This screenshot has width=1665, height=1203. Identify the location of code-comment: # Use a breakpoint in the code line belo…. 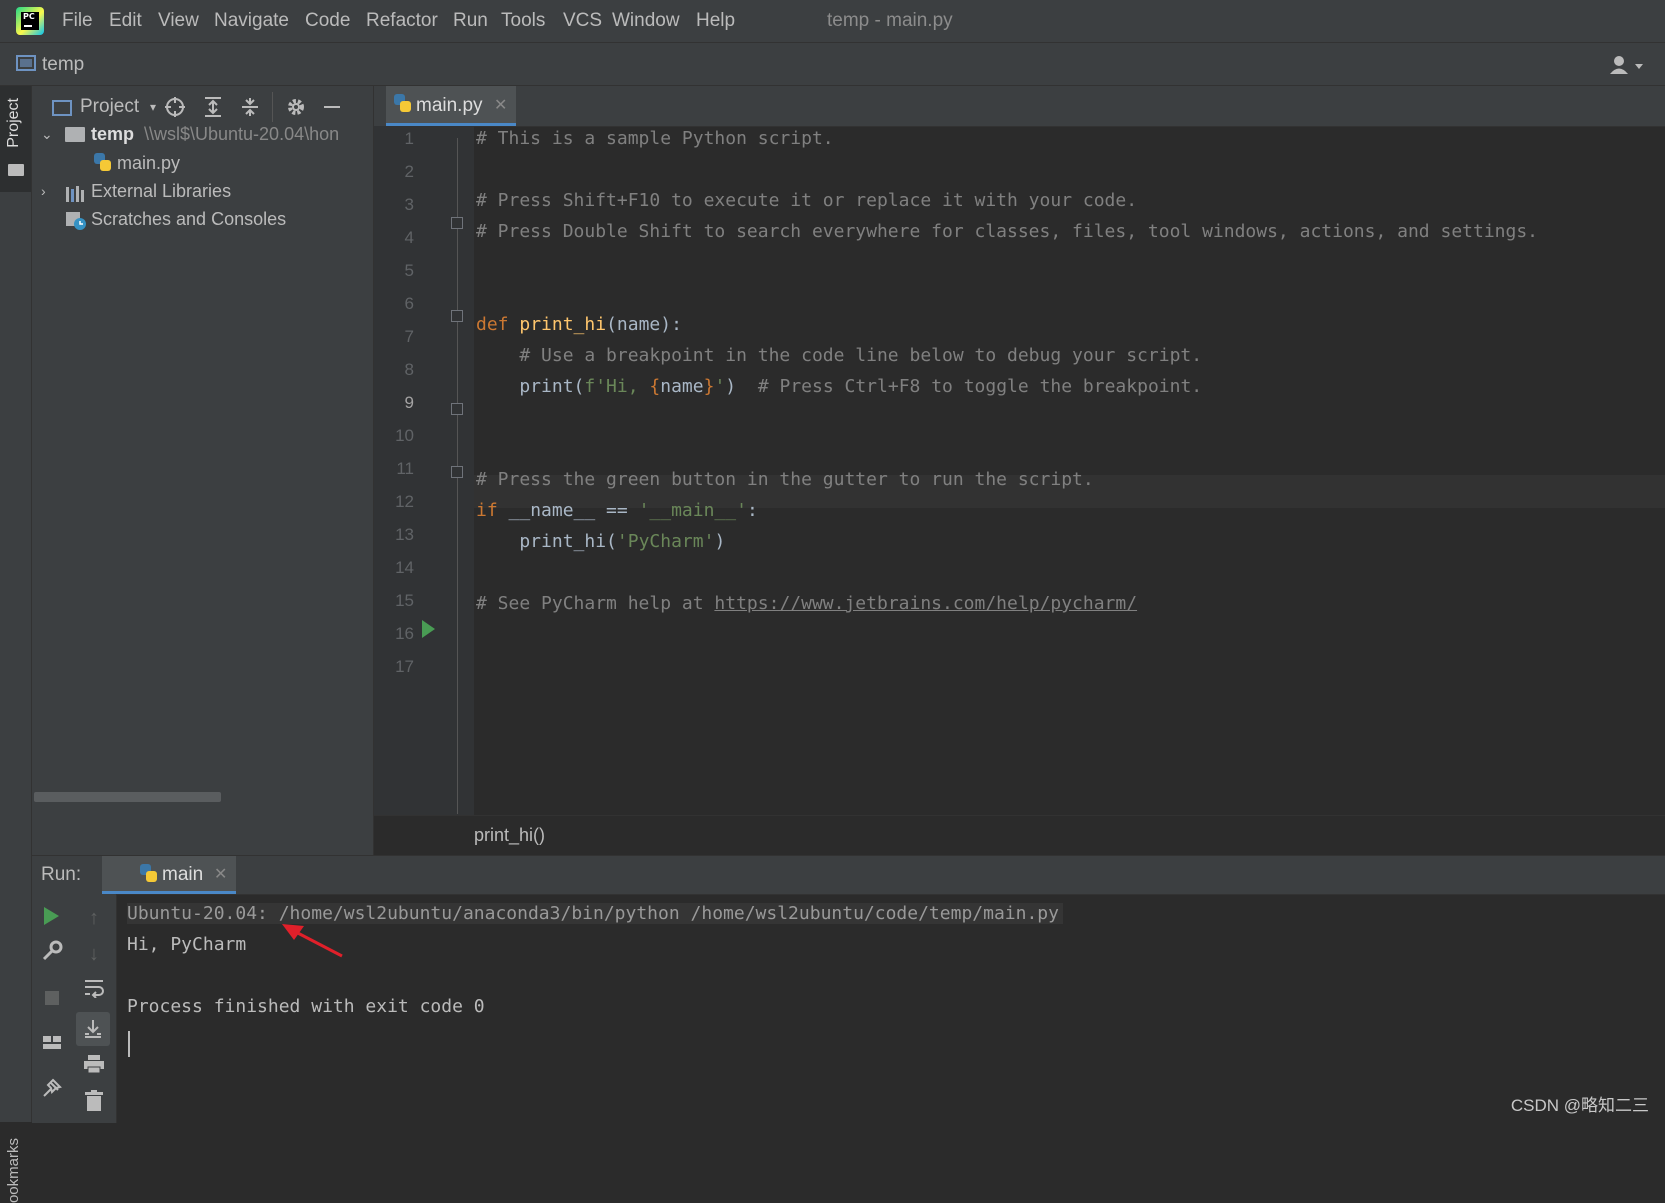
(839, 355).